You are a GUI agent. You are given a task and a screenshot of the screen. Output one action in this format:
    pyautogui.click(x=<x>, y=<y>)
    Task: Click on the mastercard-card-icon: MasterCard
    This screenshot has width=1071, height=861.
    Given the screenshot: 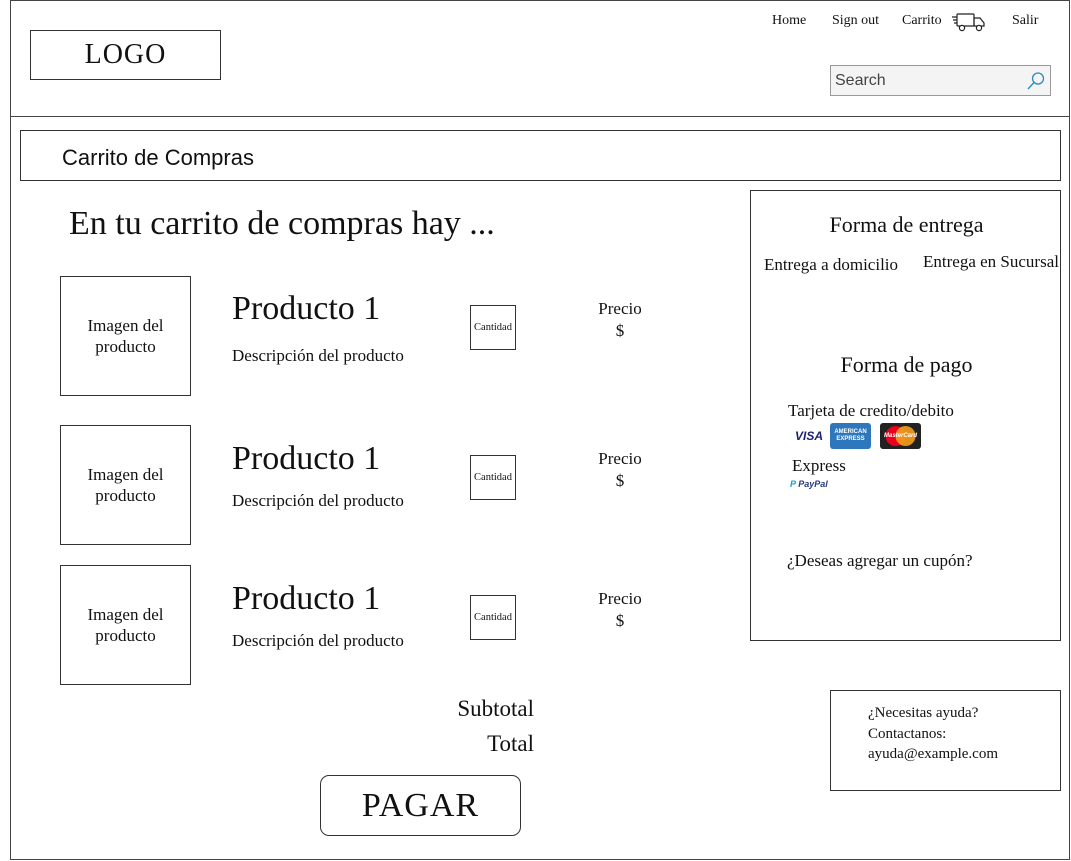 What is the action you would take?
    pyautogui.click(x=900, y=436)
    